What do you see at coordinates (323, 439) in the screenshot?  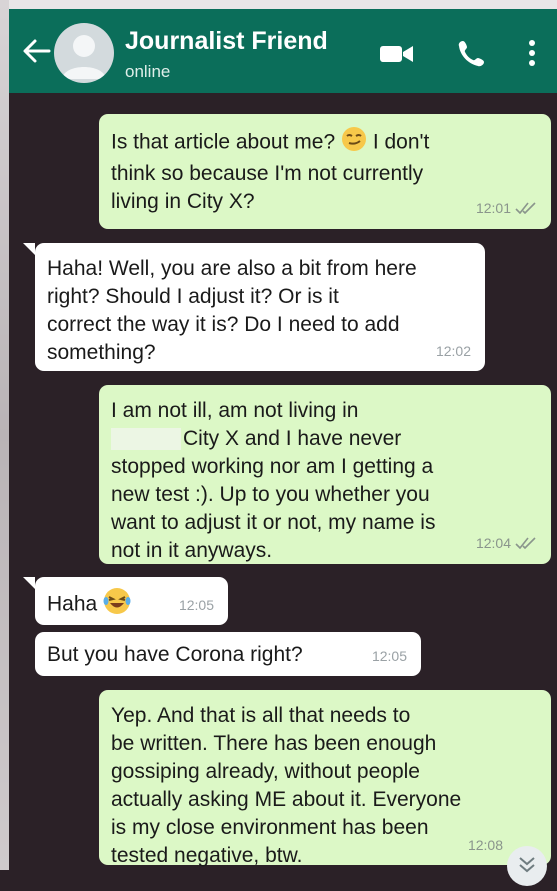 I see `message-text-line: City X and I have never` at bounding box center [323, 439].